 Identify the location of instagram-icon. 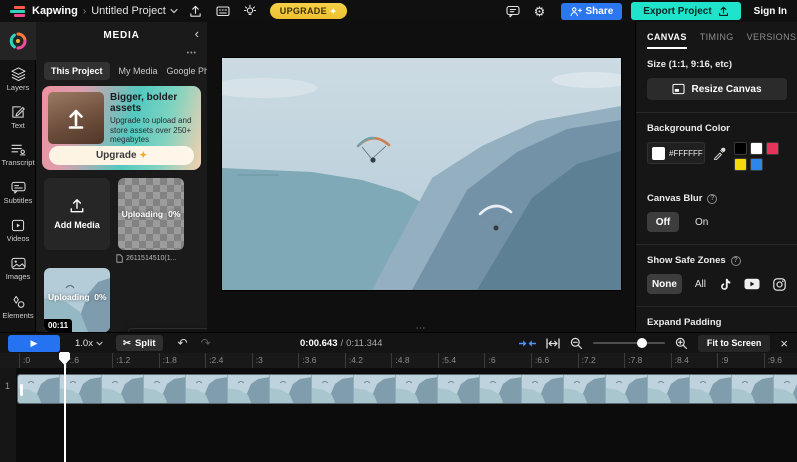
(779, 284).